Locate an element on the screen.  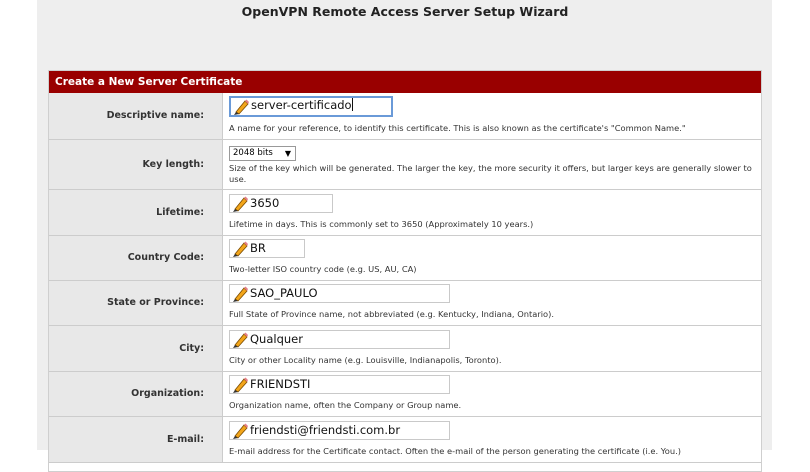
country-code-label: Country Code: is located at coordinates (136, 258).